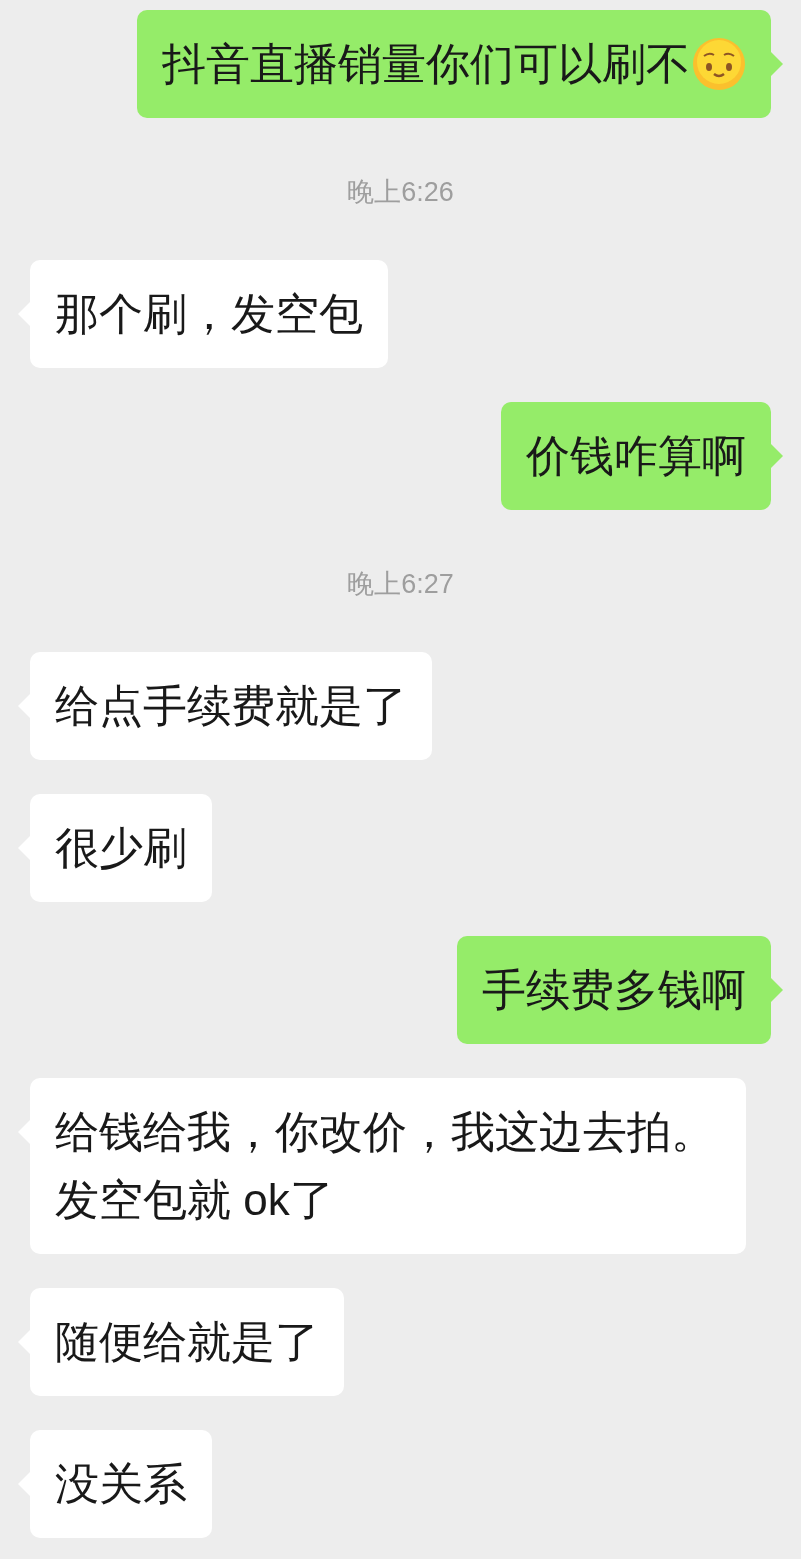 This screenshot has width=801, height=1559. Describe the element at coordinates (121, 1484) in the screenshot. I see `message-bubble: 没关系` at that location.